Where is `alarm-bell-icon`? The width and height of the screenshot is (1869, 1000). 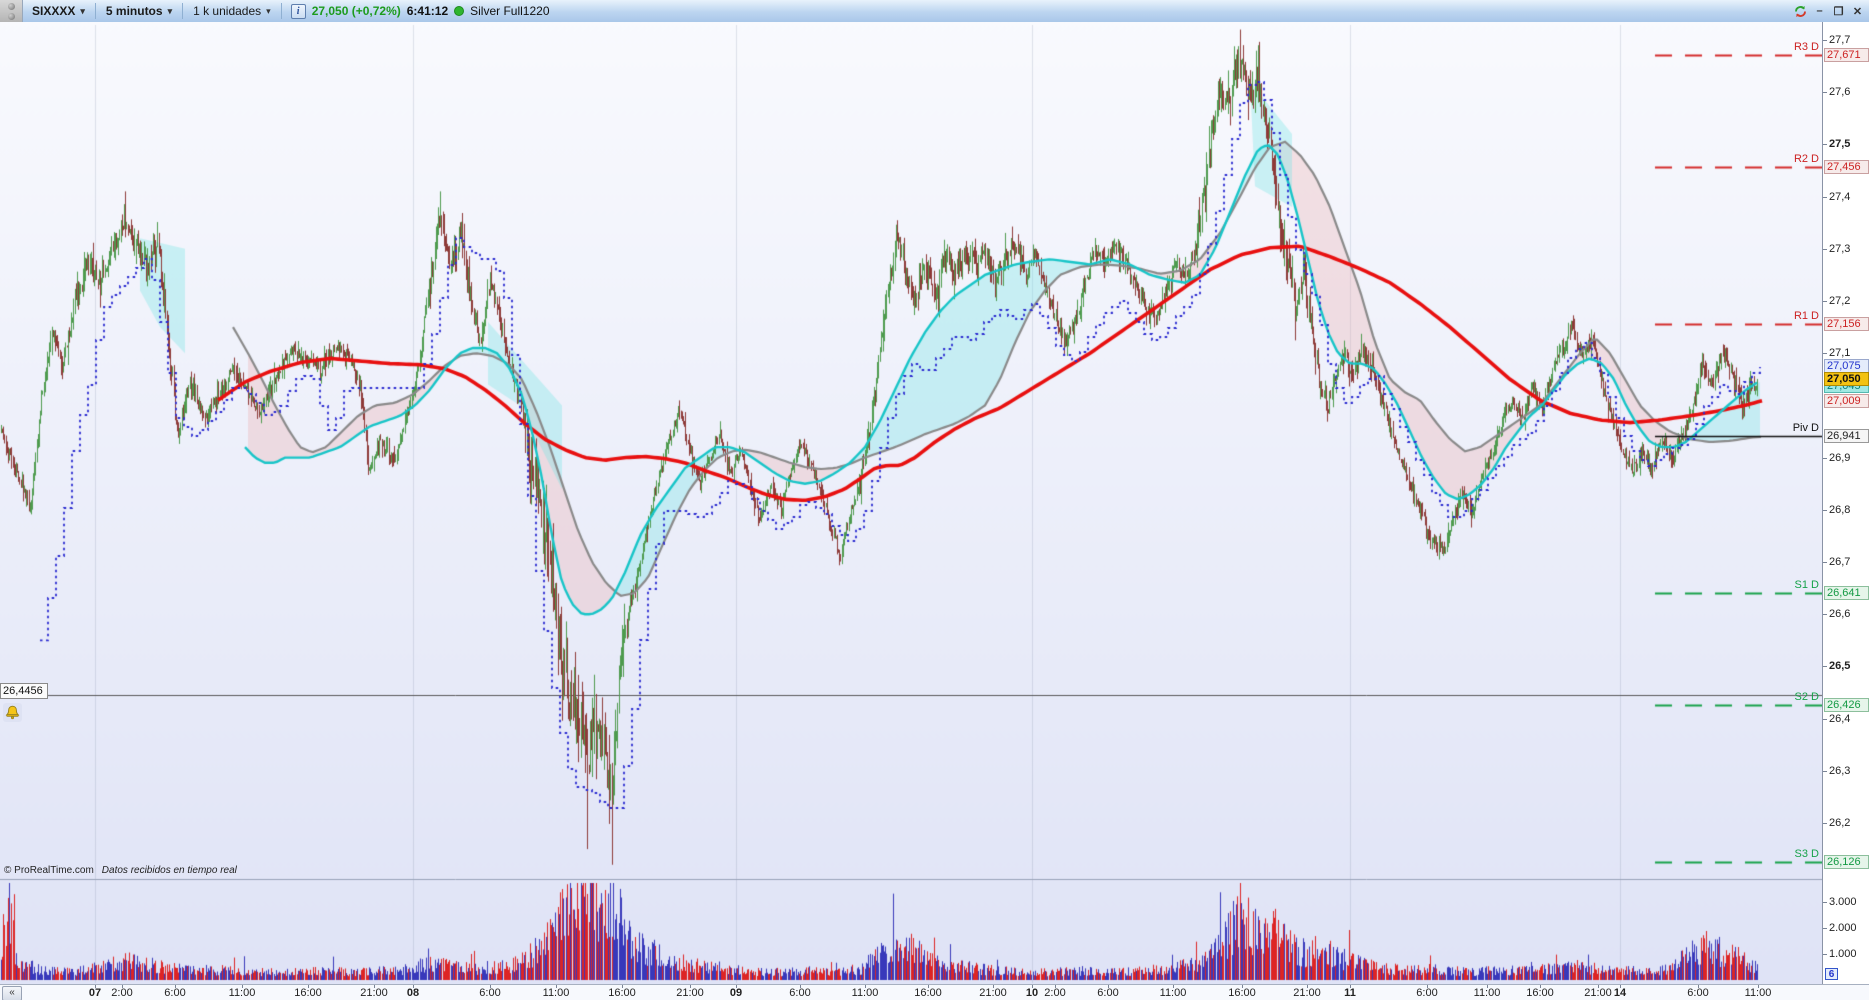 alarm-bell-icon is located at coordinates (12, 712).